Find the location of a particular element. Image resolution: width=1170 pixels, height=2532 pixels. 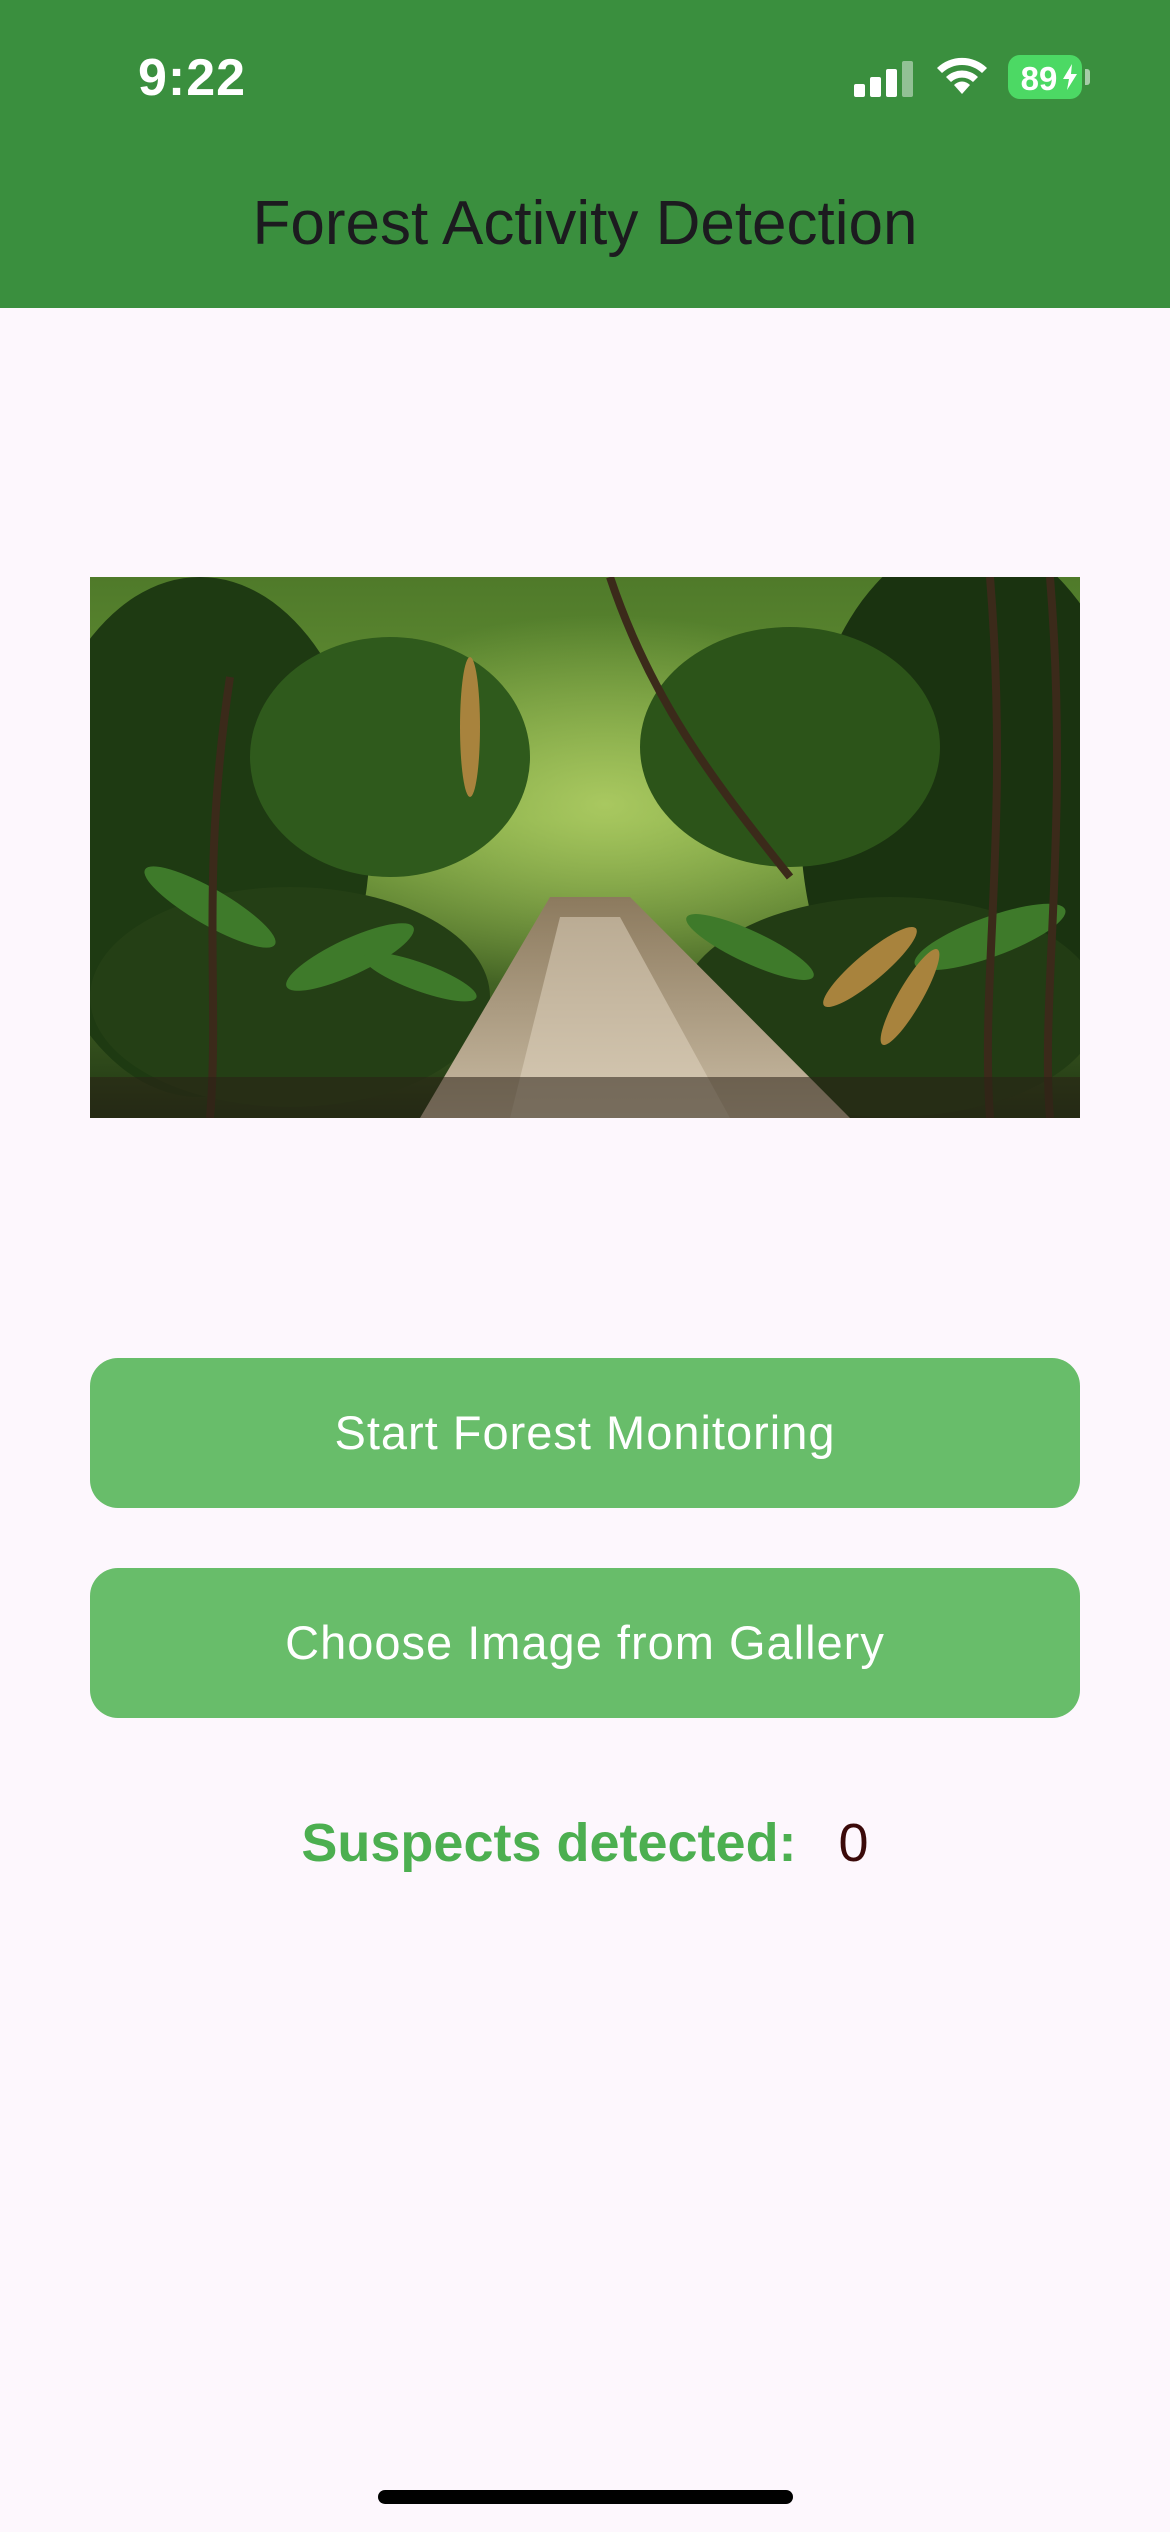

suspects-label: Suspects detected: is located at coordinates (549, 1843).